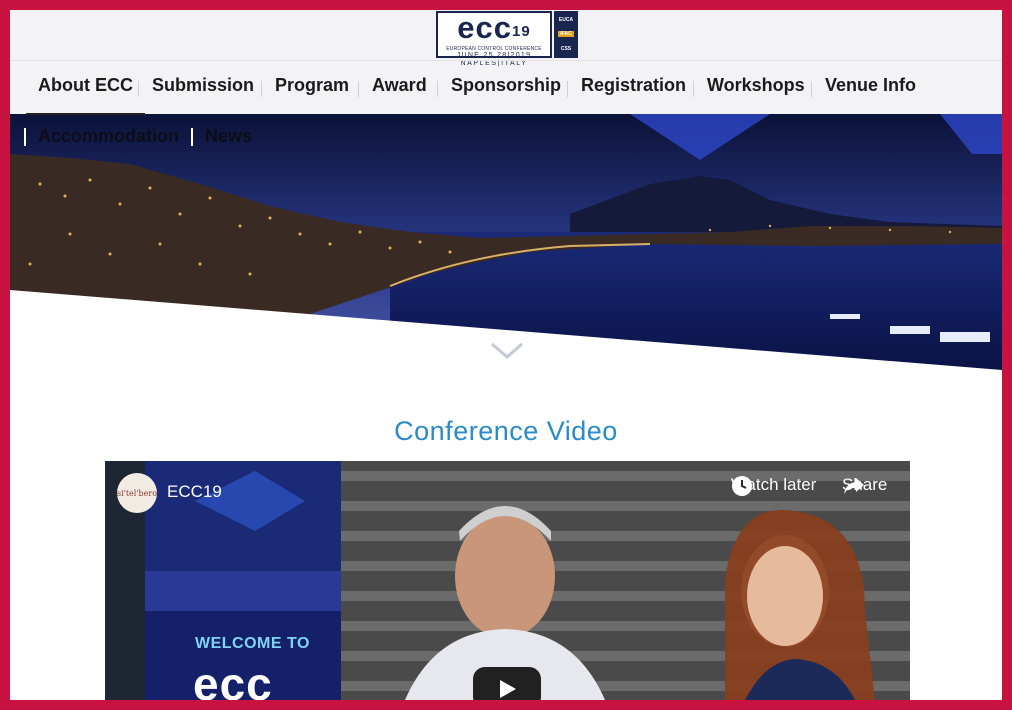 The image size is (1012, 710). Describe the element at coordinates (494, 55) in the screenshot. I see `logo-date: JUNE 25 28|2019` at that location.